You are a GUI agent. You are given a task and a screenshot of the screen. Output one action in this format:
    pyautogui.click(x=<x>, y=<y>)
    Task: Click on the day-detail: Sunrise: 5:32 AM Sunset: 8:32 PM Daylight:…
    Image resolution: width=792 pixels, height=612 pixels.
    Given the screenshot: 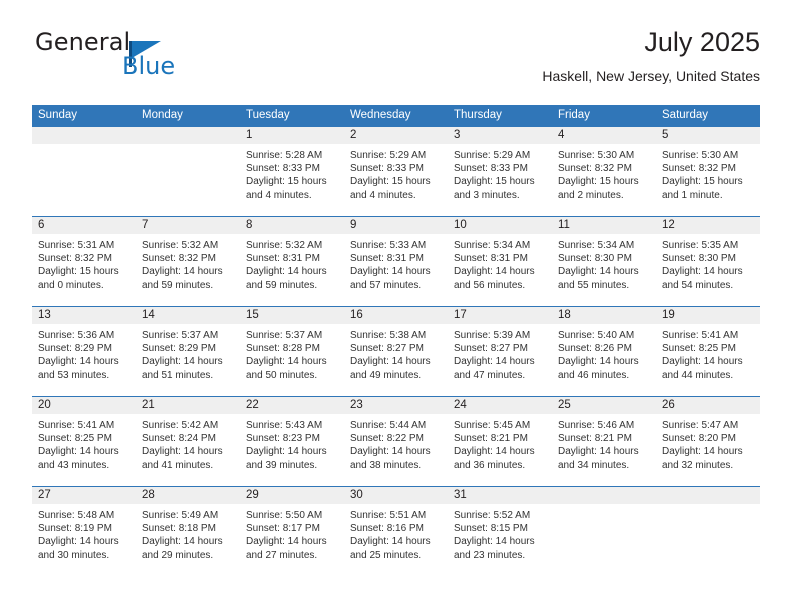 What is the action you would take?
    pyautogui.click(x=188, y=263)
    